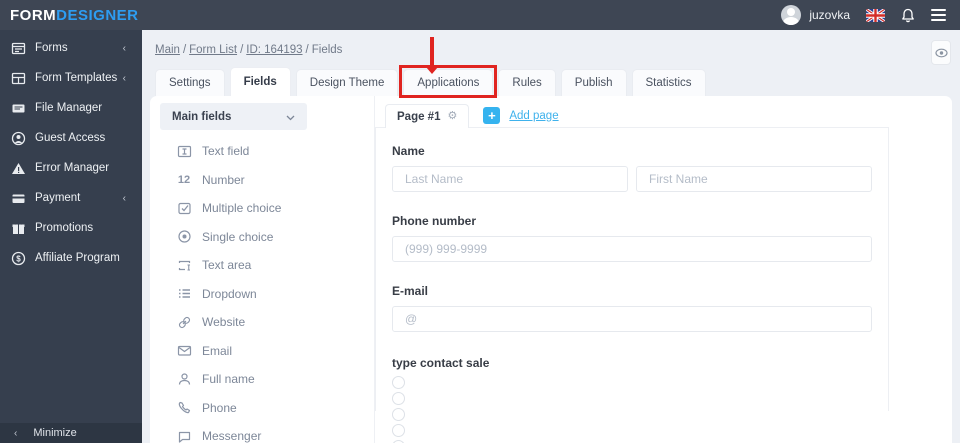 This screenshot has width=960, height=443. I want to click on payment-icon, so click(18, 198).